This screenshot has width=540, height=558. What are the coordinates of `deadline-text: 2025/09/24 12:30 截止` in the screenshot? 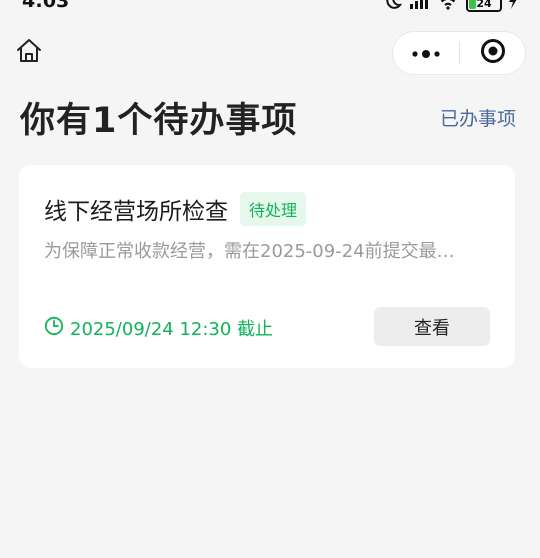 It's located at (172, 329).